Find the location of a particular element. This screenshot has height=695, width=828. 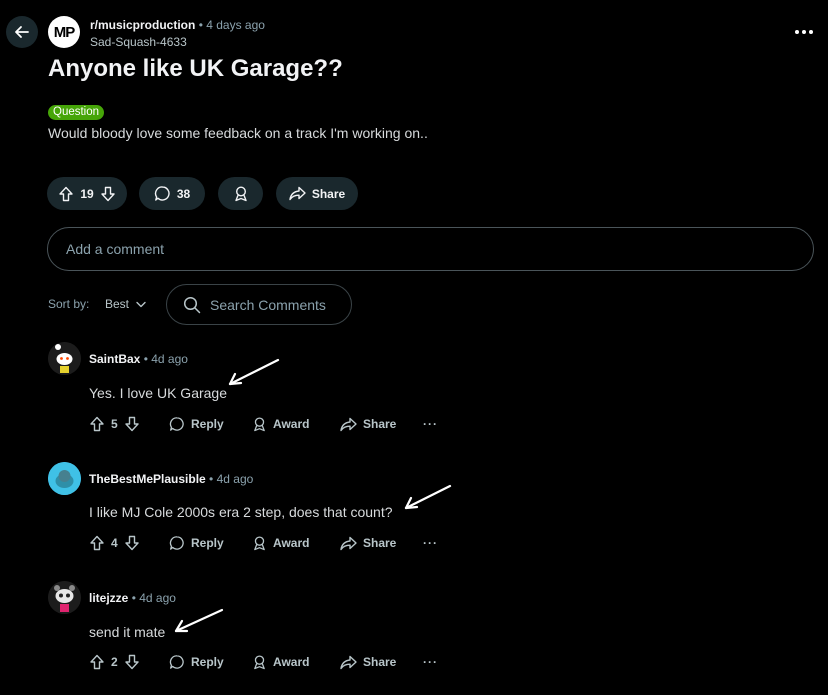

comment-vote-count: 4 is located at coordinates (114, 543).